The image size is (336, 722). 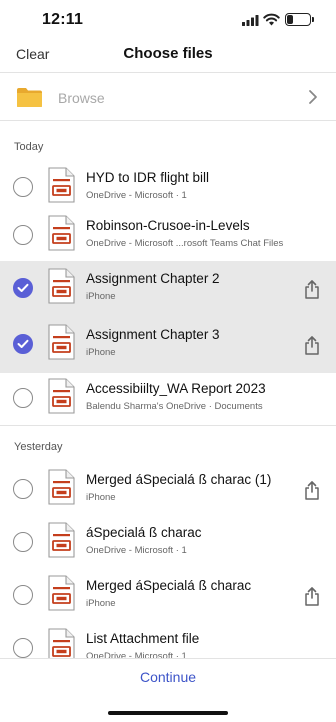 I want to click on file-row: Assignment Chapter 3 iPhone, so click(x=168, y=345).